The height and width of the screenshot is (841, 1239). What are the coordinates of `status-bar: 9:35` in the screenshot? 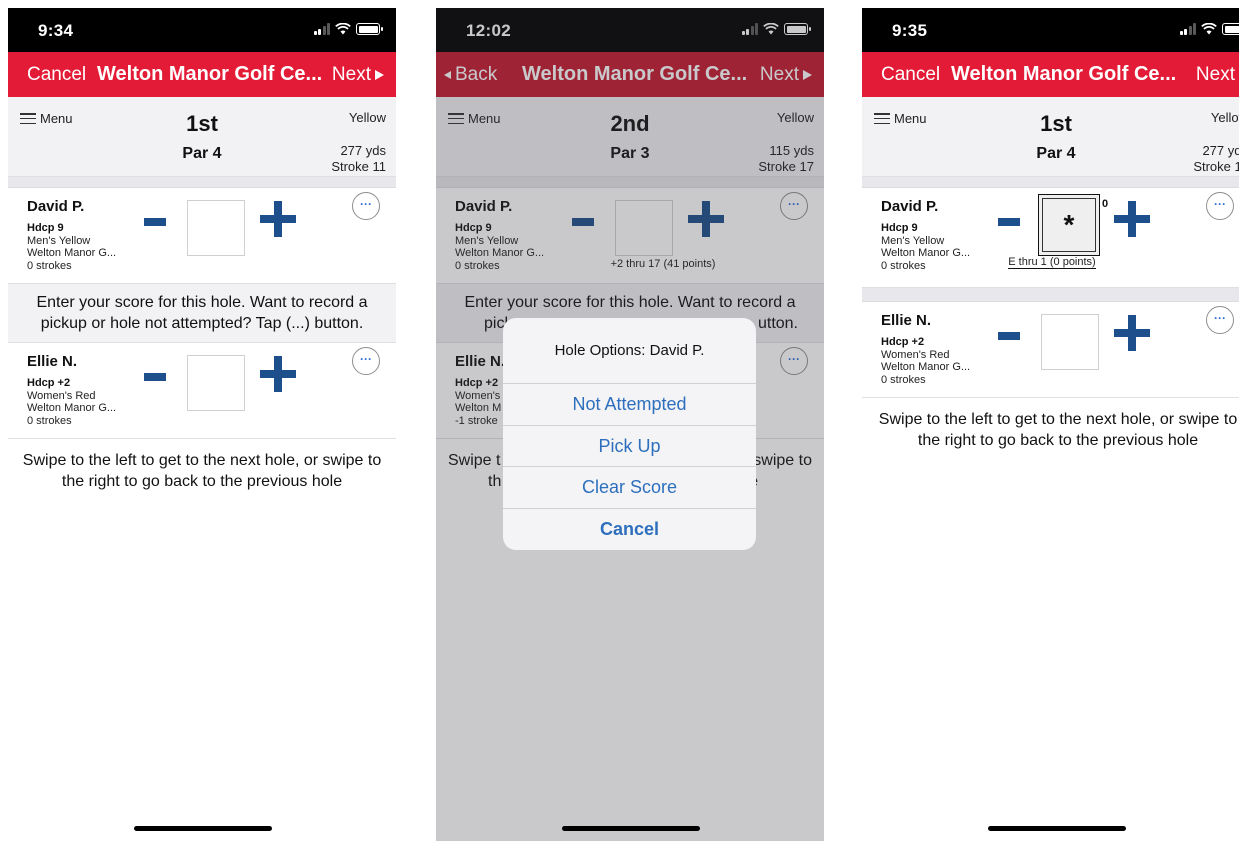 It's located at (1050, 30).